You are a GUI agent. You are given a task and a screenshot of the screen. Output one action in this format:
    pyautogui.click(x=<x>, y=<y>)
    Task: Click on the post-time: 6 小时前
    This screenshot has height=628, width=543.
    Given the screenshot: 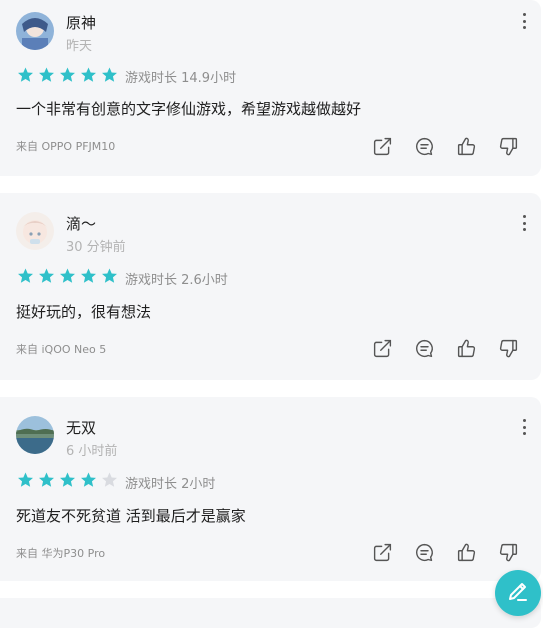 What is the action you would take?
    pyautogui.click(x=92, y=451)
    